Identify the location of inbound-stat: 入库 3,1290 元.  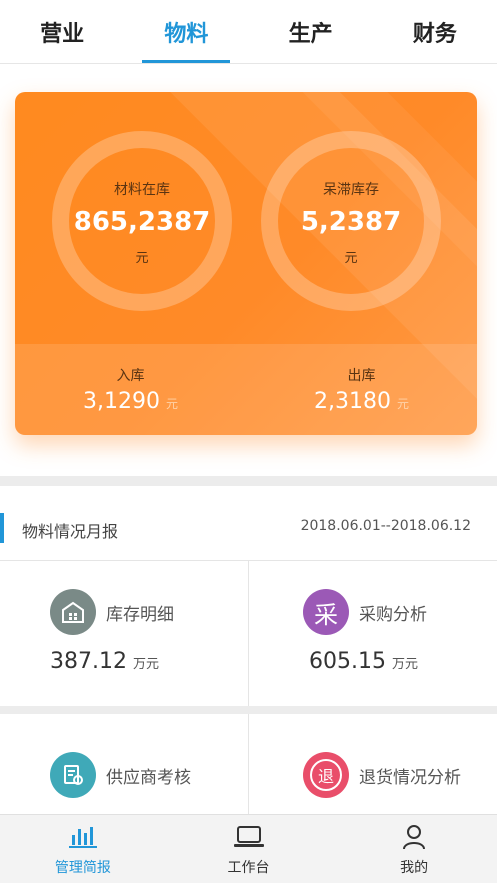
(130, 389).